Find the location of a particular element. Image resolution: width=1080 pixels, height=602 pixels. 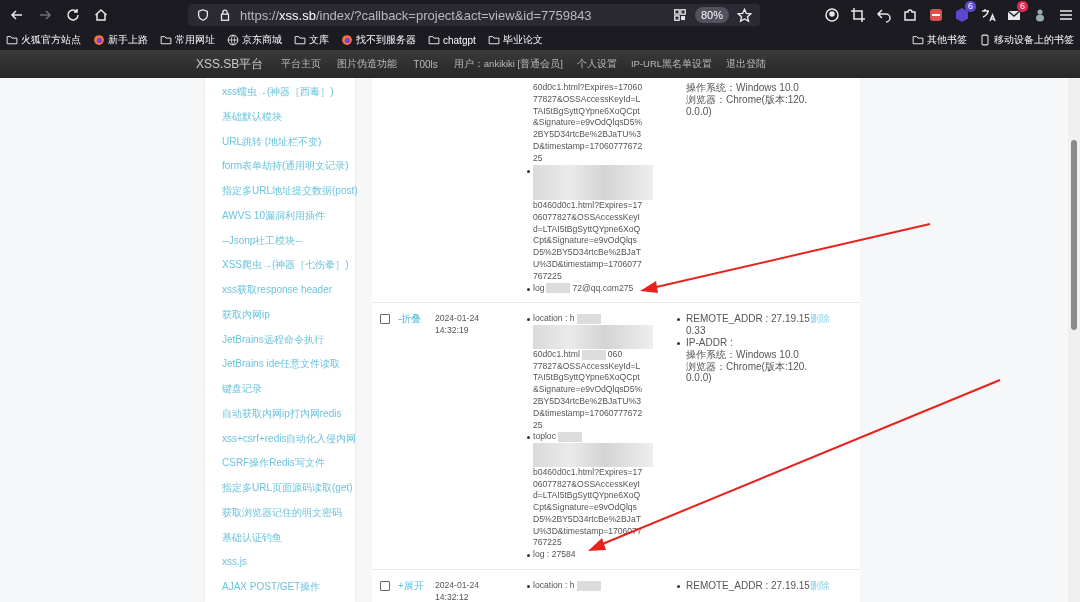

module-link: XSS爬虫→(神器［七伤拳］) is located at coordinates (280, 270).